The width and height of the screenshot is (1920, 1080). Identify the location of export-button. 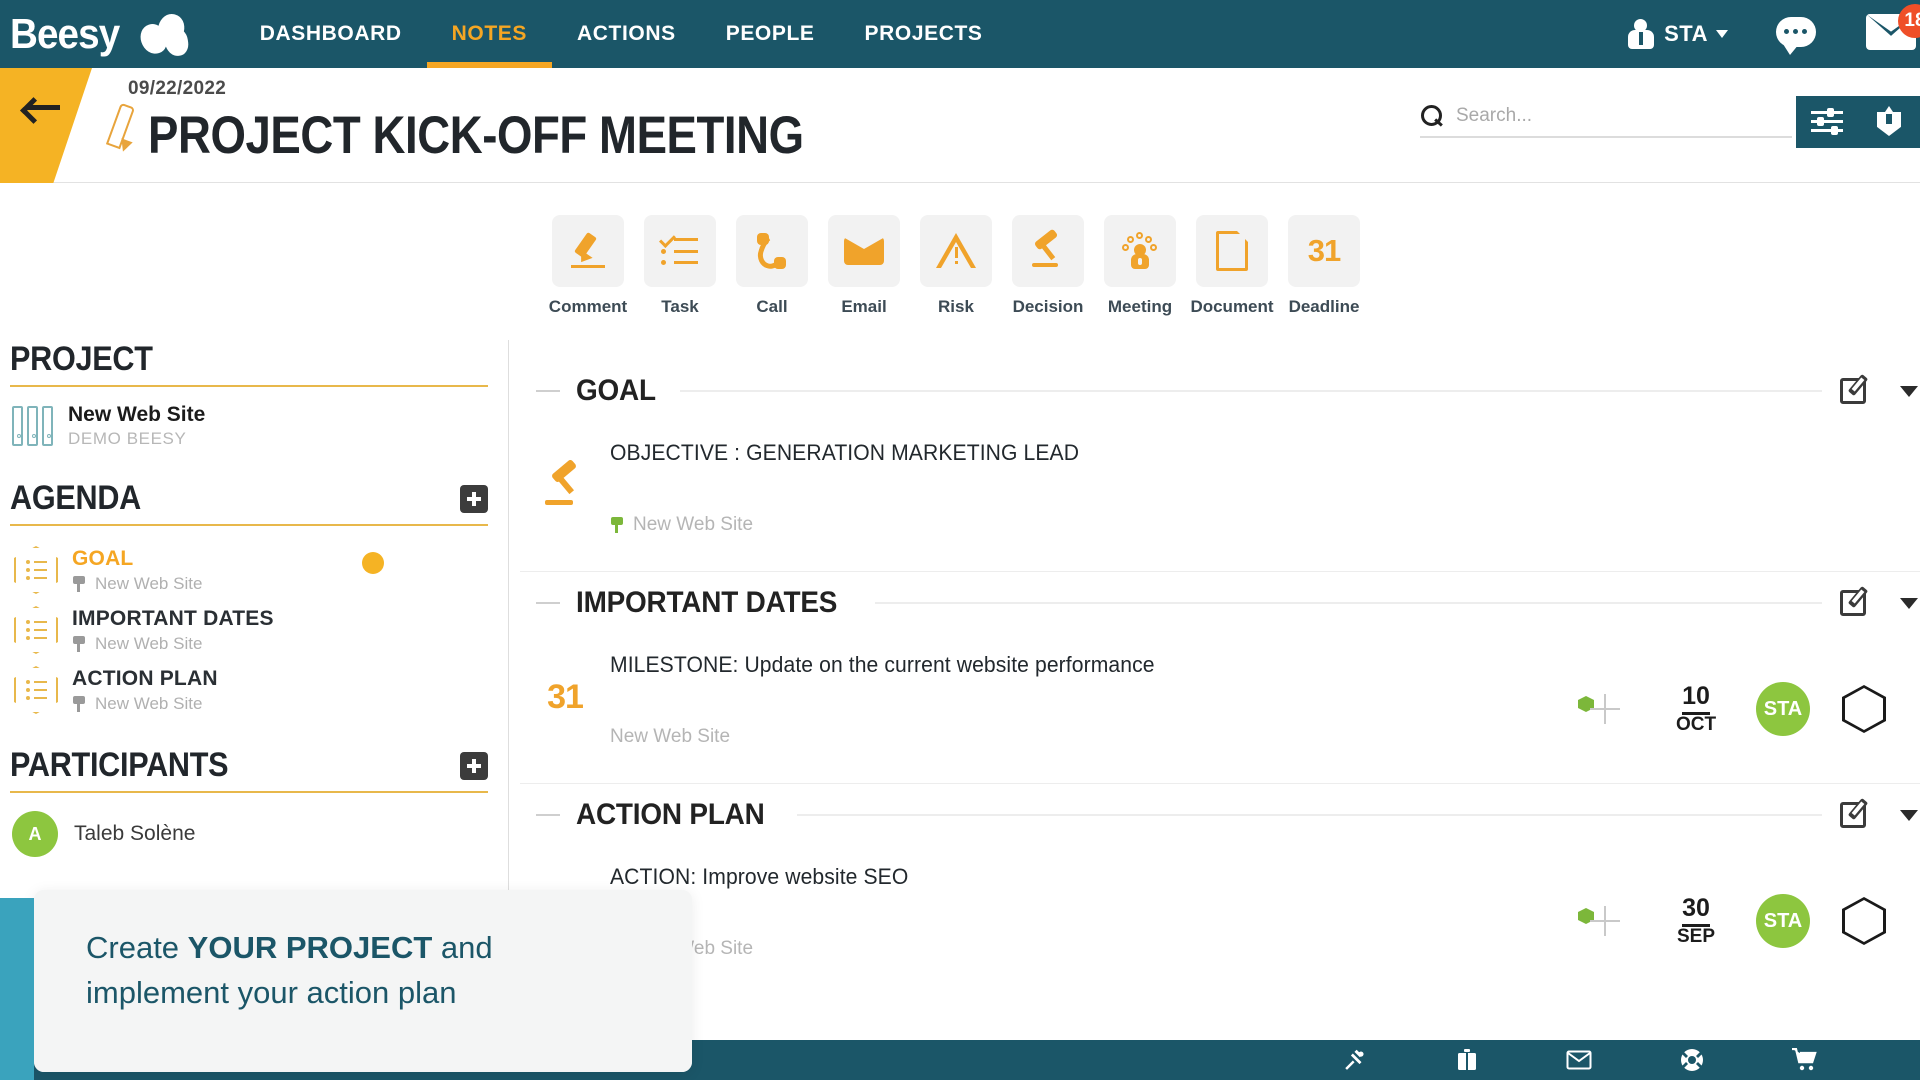
(1889, 122).